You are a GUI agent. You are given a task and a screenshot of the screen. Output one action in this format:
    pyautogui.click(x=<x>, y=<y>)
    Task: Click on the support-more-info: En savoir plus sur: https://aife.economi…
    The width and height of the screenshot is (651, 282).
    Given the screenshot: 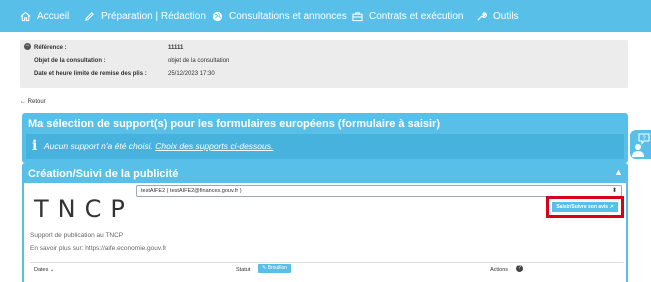 What is the action you would take?
    pyautogui.click(x=98, y=248)
    